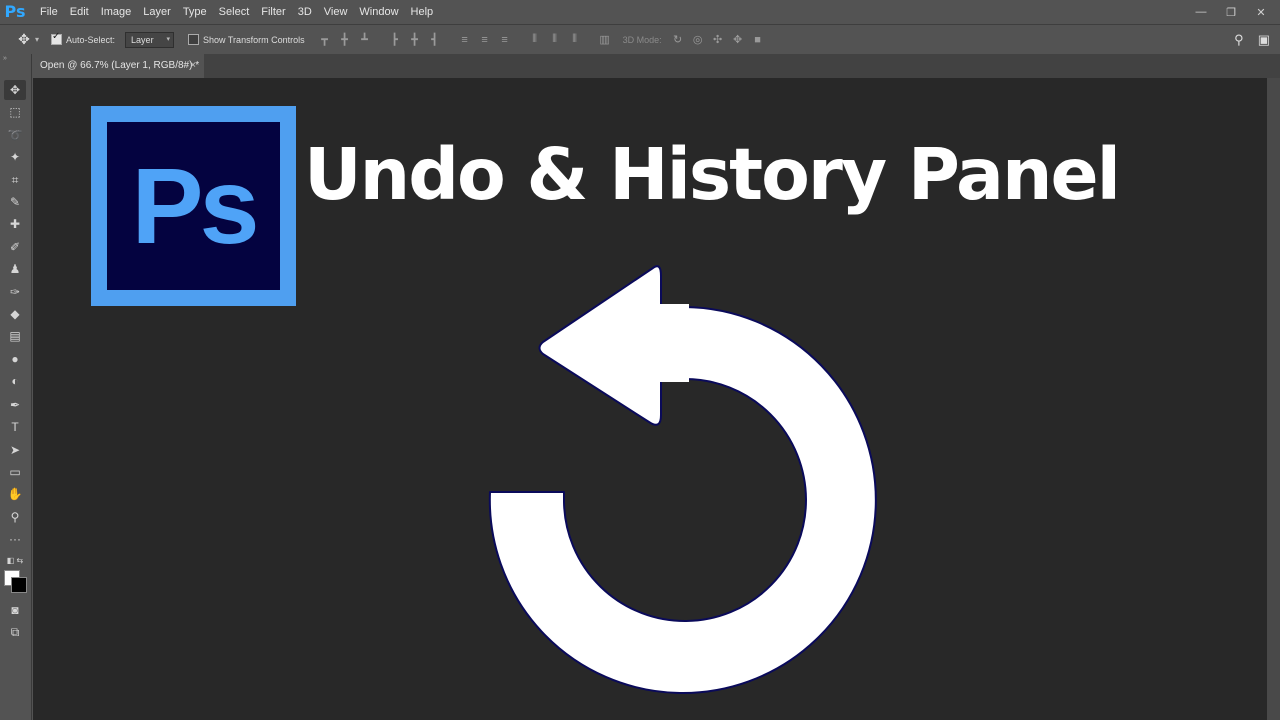 The image size is (1280, 720). I want to click on path-selection-tool-icon: ➤, so click(15, 450).